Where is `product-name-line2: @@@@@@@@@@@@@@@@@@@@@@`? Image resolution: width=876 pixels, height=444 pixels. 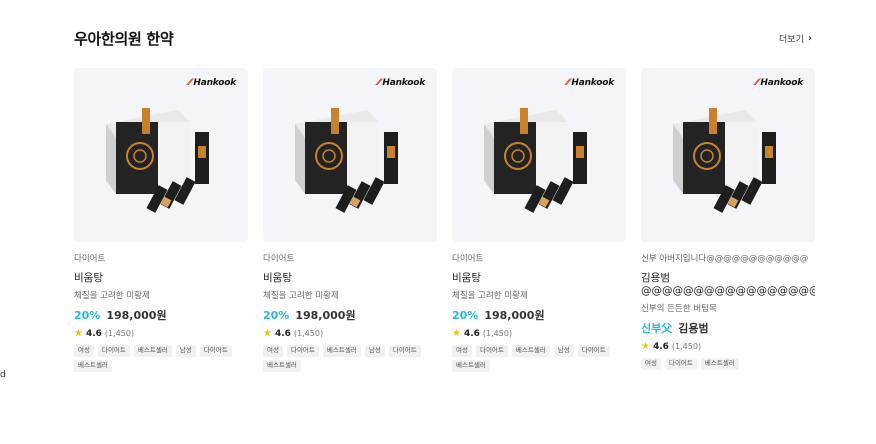 product-name-line2: @@@@@@@@@@@@@@@@@@@@@@ is located at coordinates (728, 291).